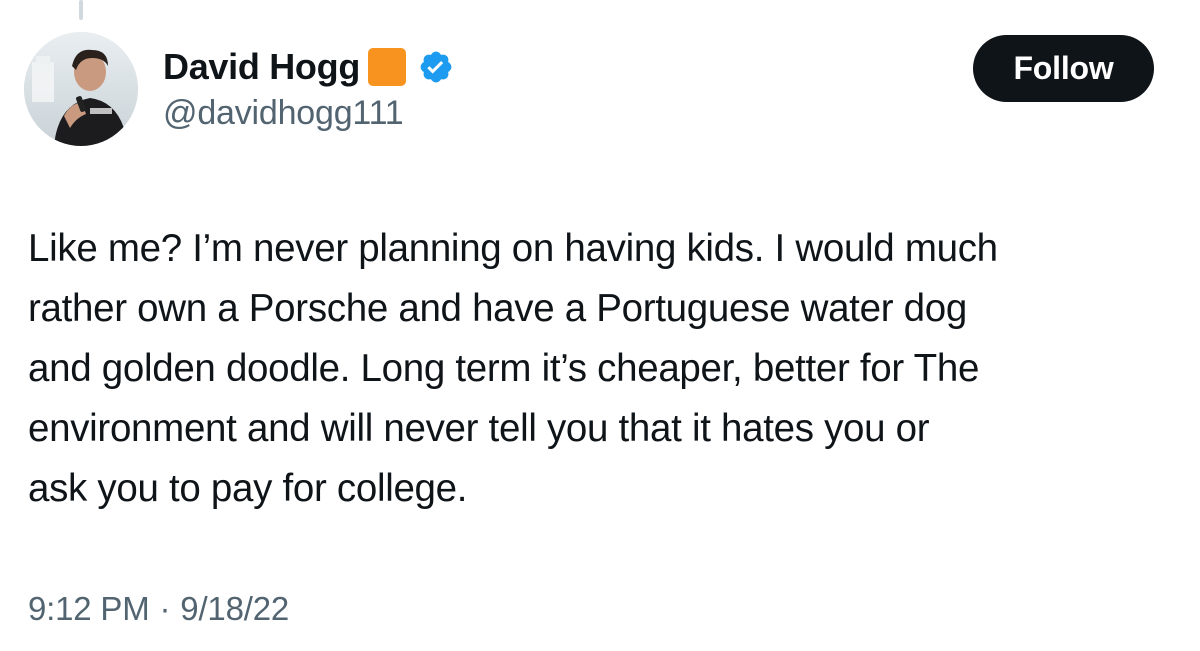  What do you see at coordinates (387, 67) in the screenshot?
I see `orange-square-icon` at bounding box center [387, 67].